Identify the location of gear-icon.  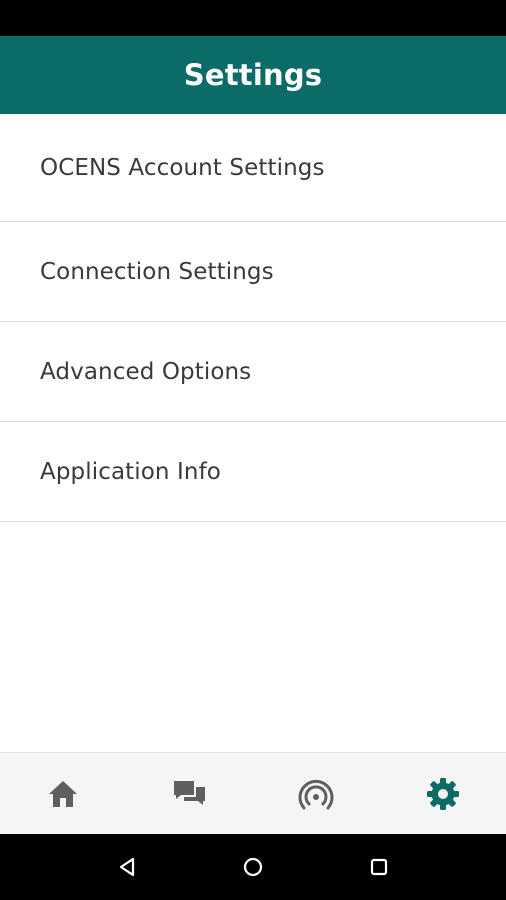
(442, 793).